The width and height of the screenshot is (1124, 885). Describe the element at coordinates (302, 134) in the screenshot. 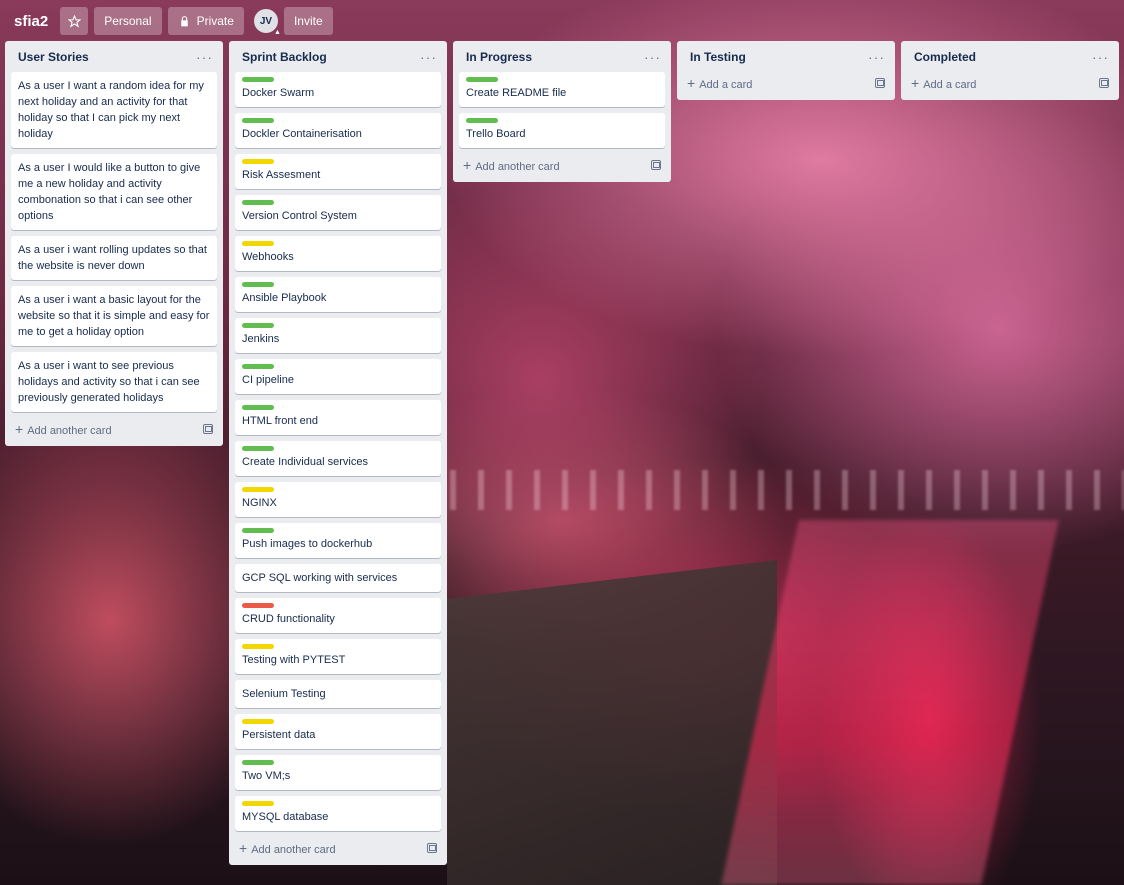

I see `card-title: Dockler Containerisation` at that location.